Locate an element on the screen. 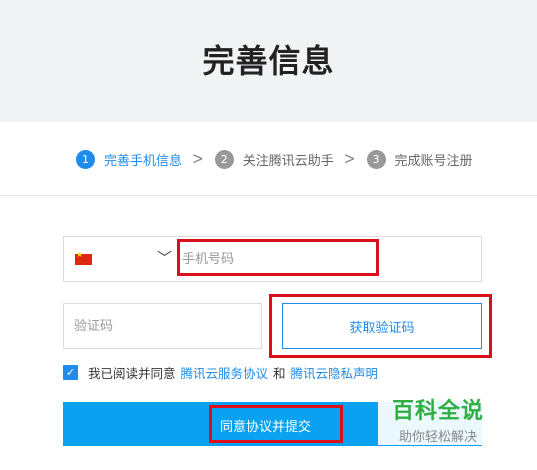 This screenshot has width=537, height=470. step-1-number: 1 is located at coordinates (85, 159).